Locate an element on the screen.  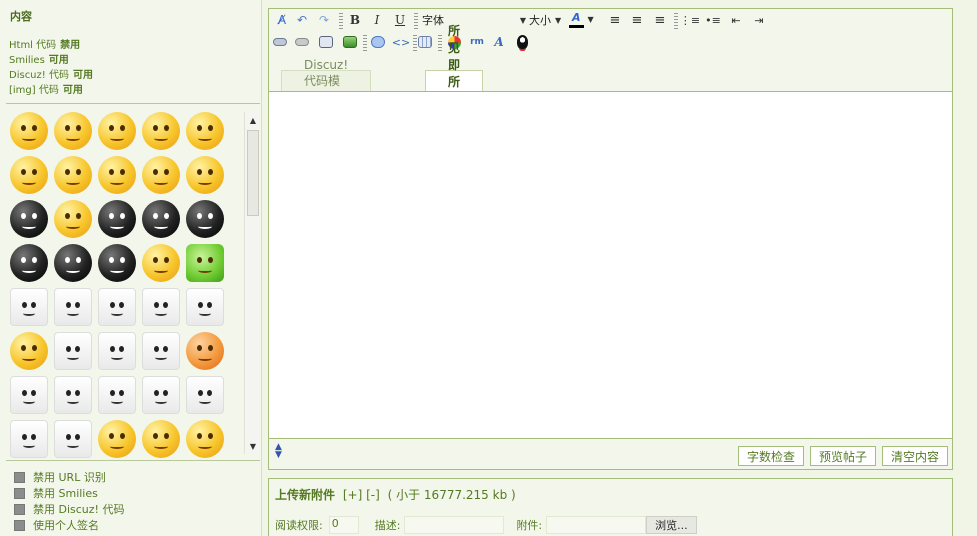
indent-icon: ⇥ is located at coordinates (759, 20).